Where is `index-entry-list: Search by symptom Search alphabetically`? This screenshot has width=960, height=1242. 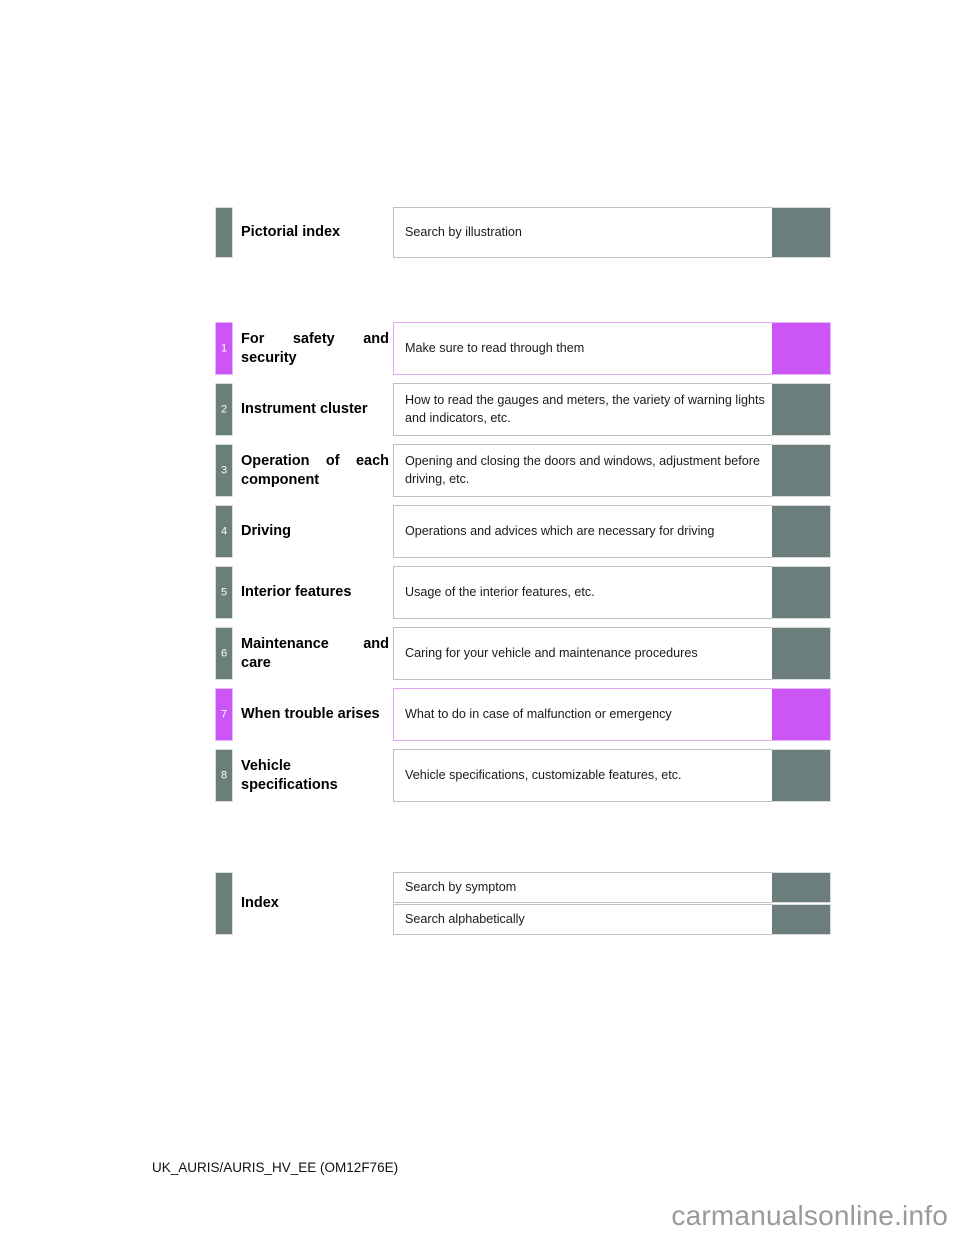
index-entry-list: Search by symptom Search alphabetically is located at coordinates (612, 903).